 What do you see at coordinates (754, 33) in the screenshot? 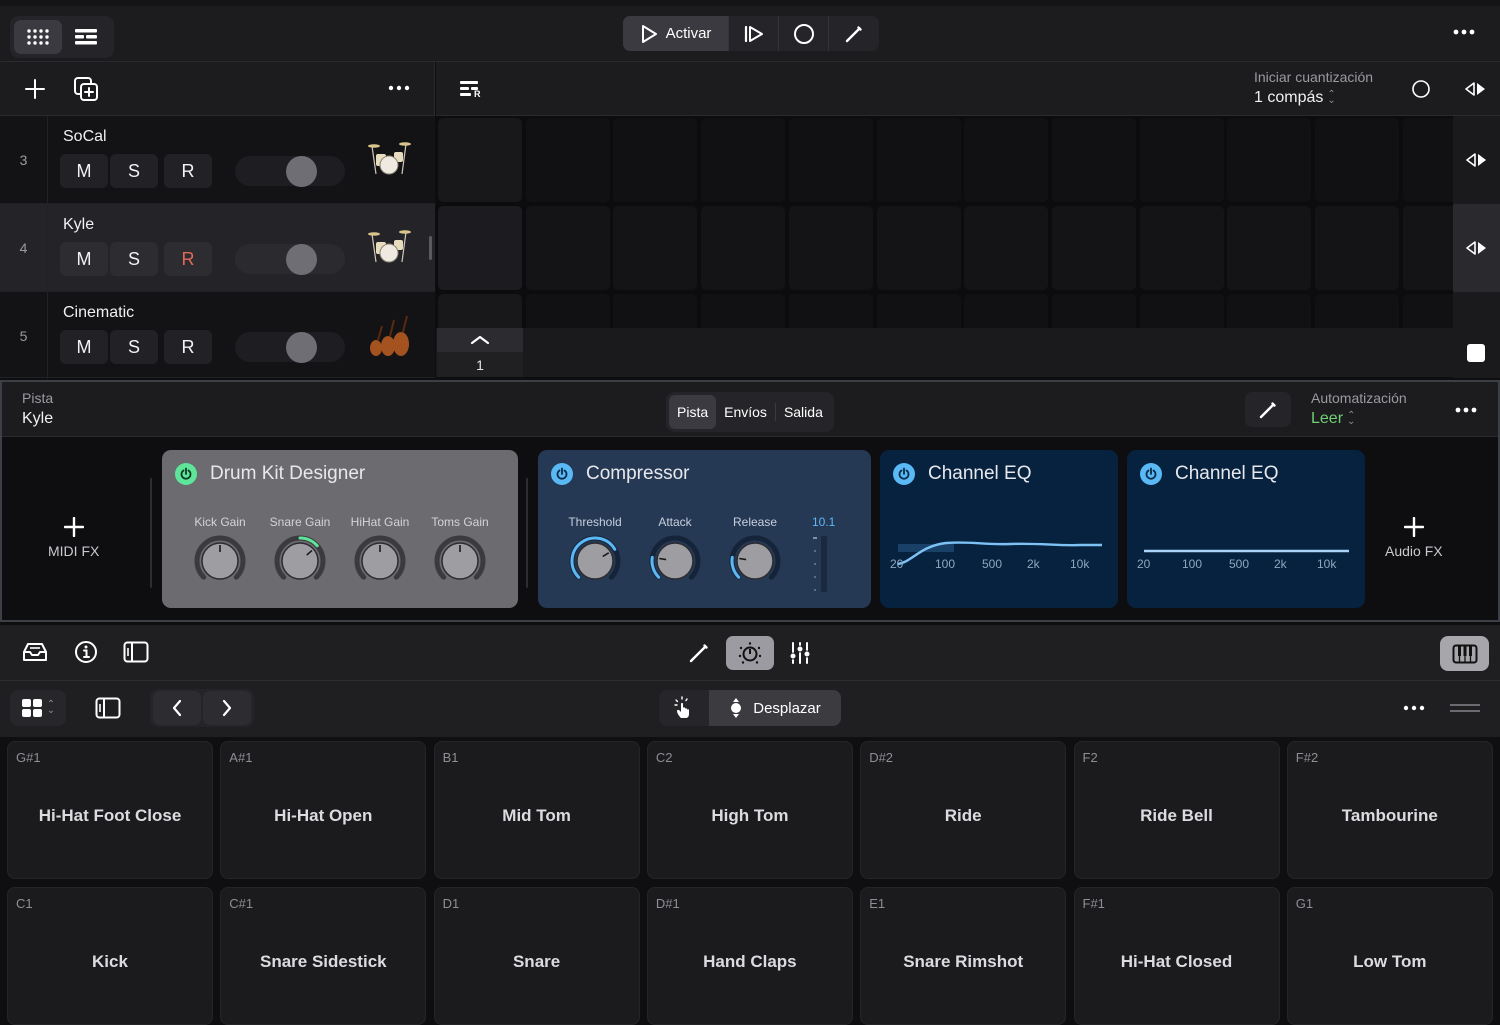
I see `play-from-start-button` at bounding box center [754, 33].